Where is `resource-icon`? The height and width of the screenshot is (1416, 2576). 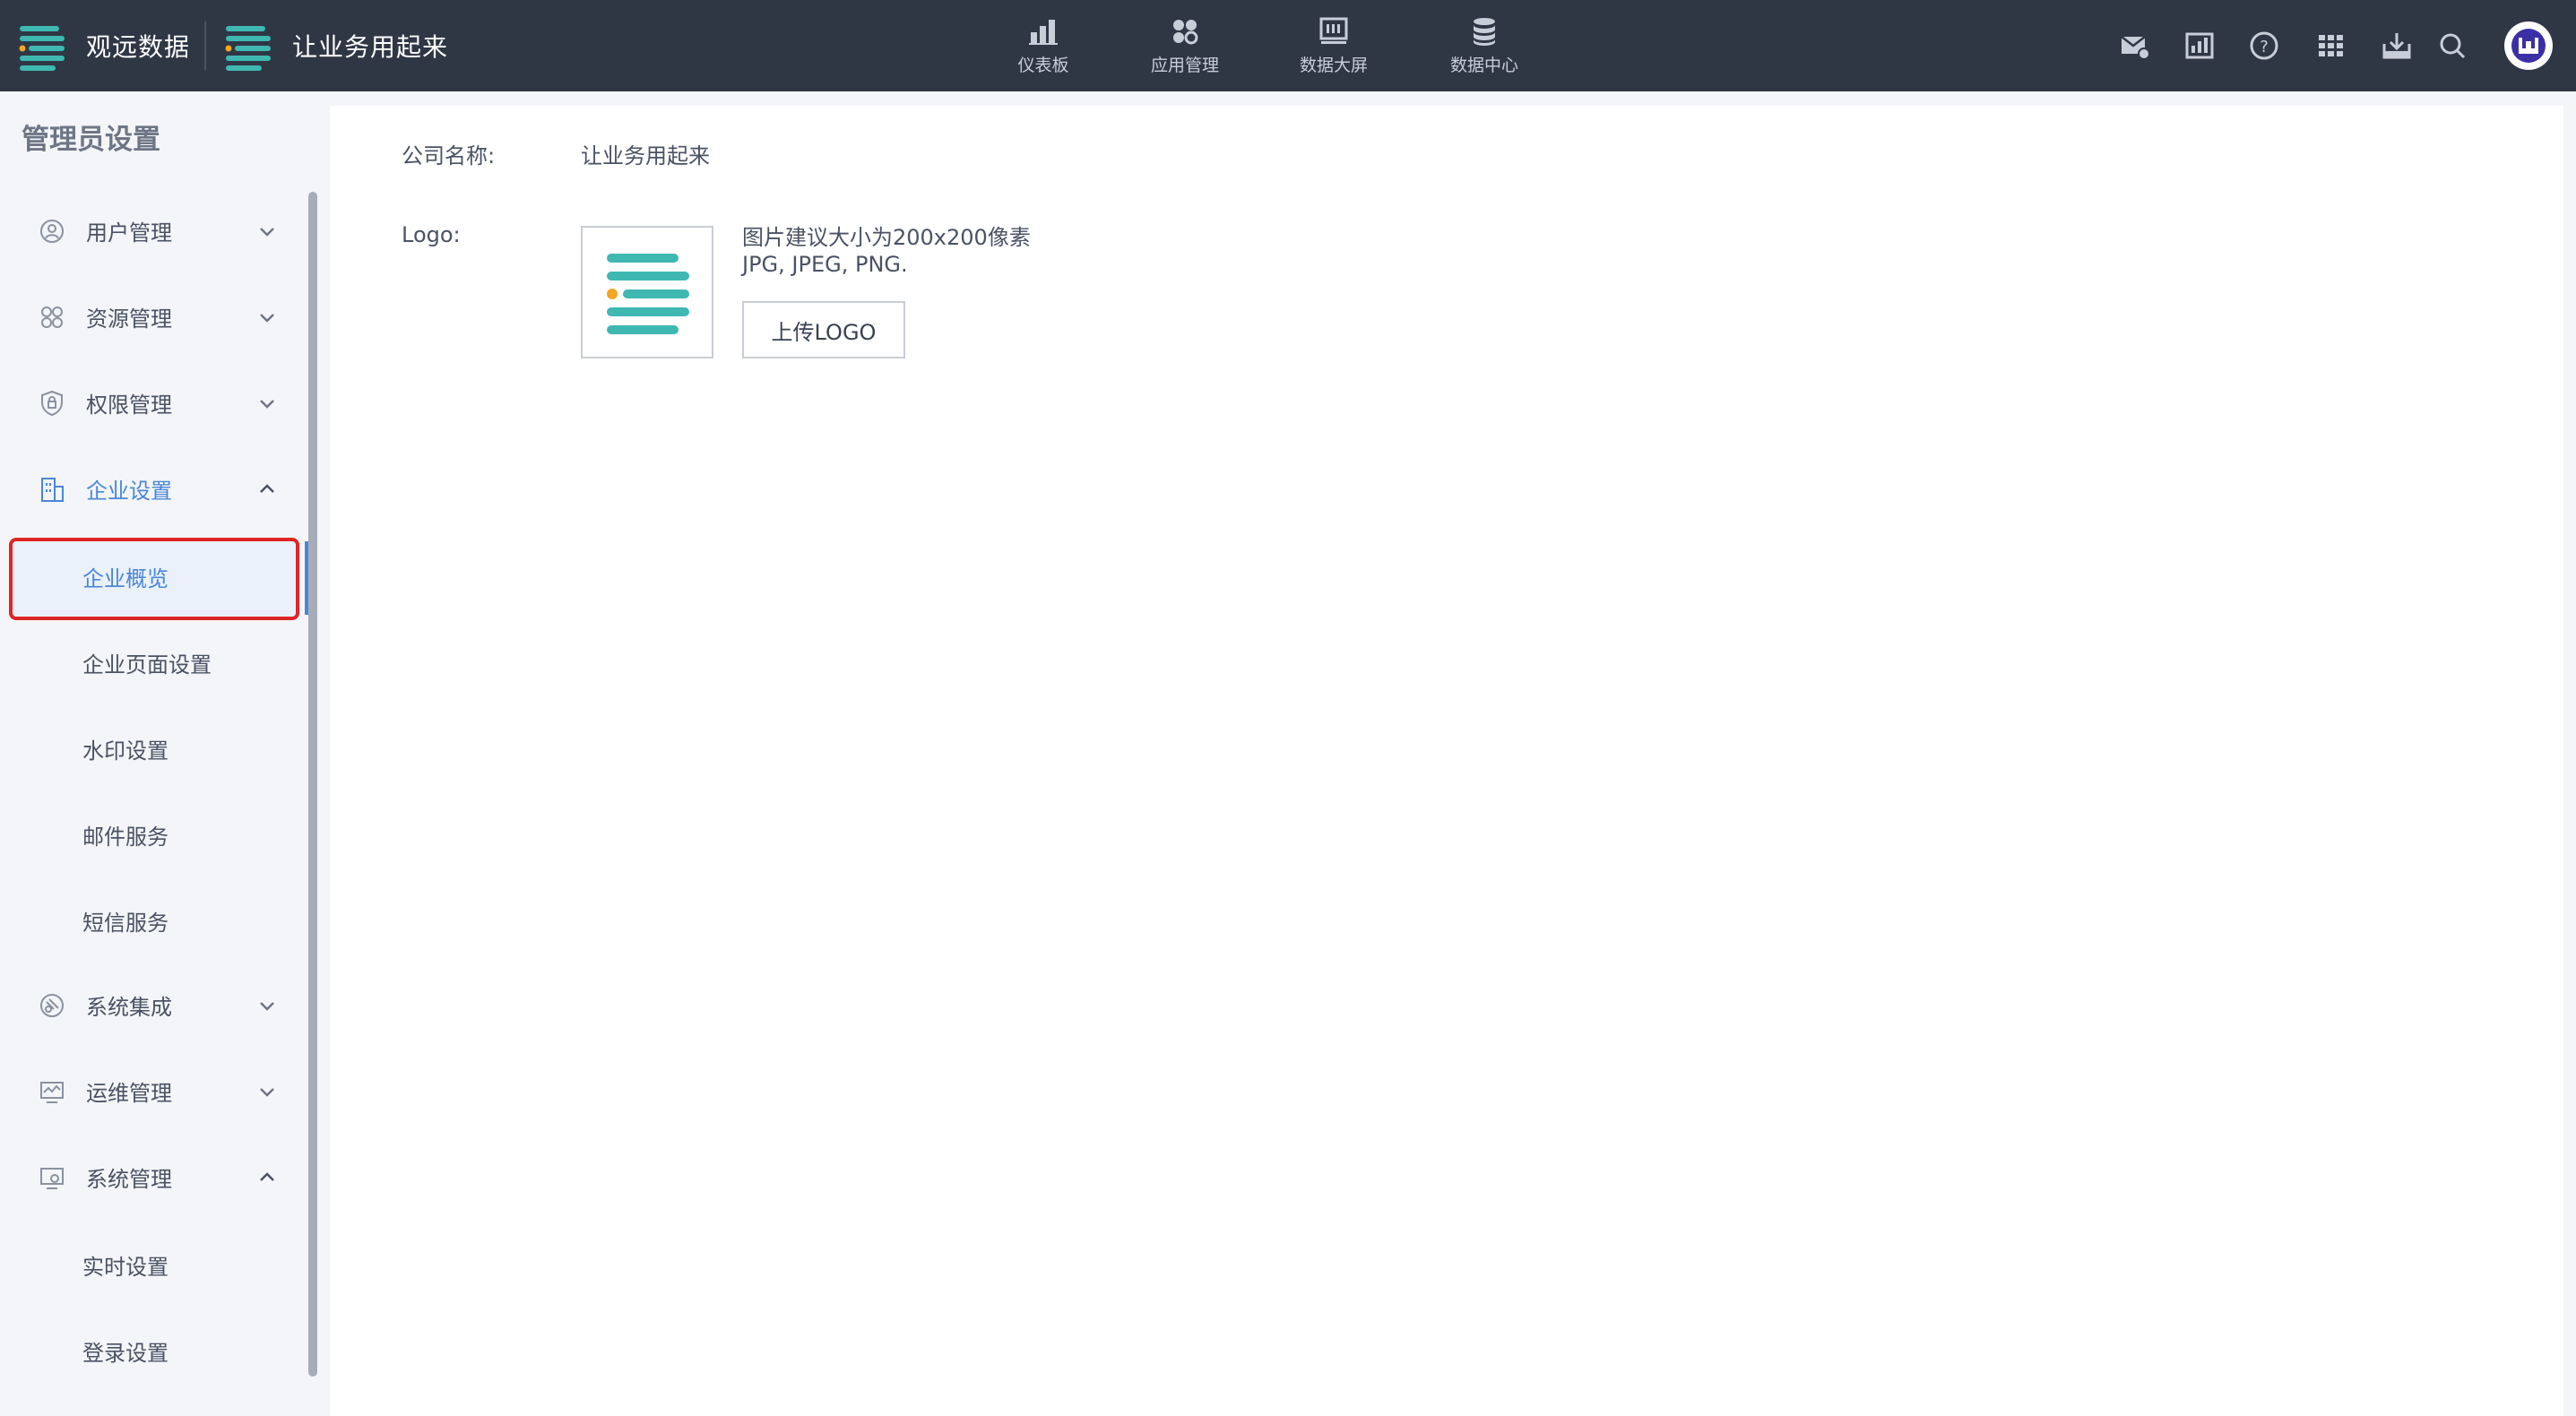 resource-icon is located at coordinates (52, 317).